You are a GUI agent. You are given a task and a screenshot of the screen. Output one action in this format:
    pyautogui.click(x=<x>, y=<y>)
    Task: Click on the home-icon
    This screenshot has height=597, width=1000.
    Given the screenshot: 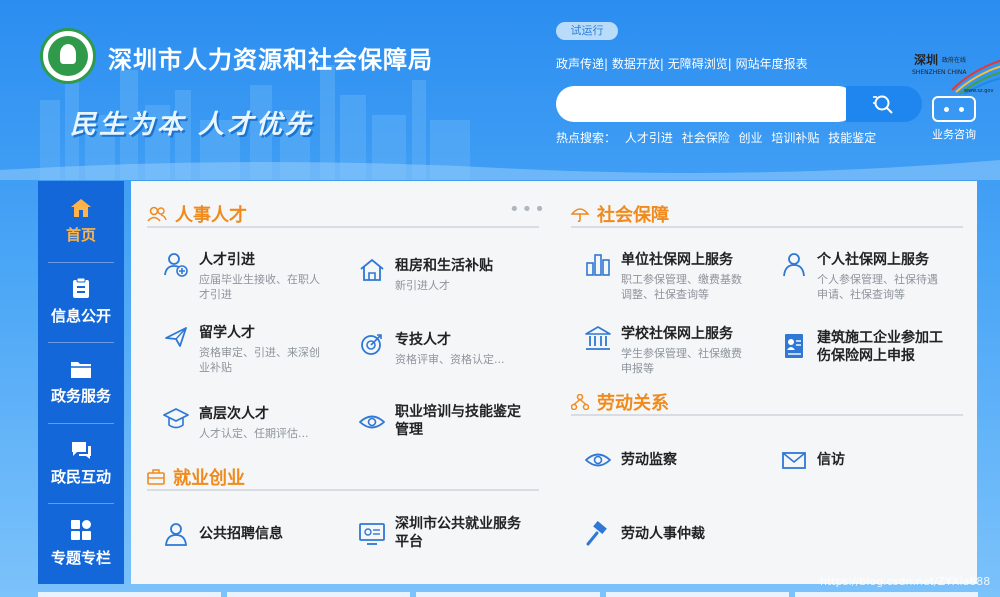 What is the action you would take?
    pyautogui.click(x=81, y=207)
    